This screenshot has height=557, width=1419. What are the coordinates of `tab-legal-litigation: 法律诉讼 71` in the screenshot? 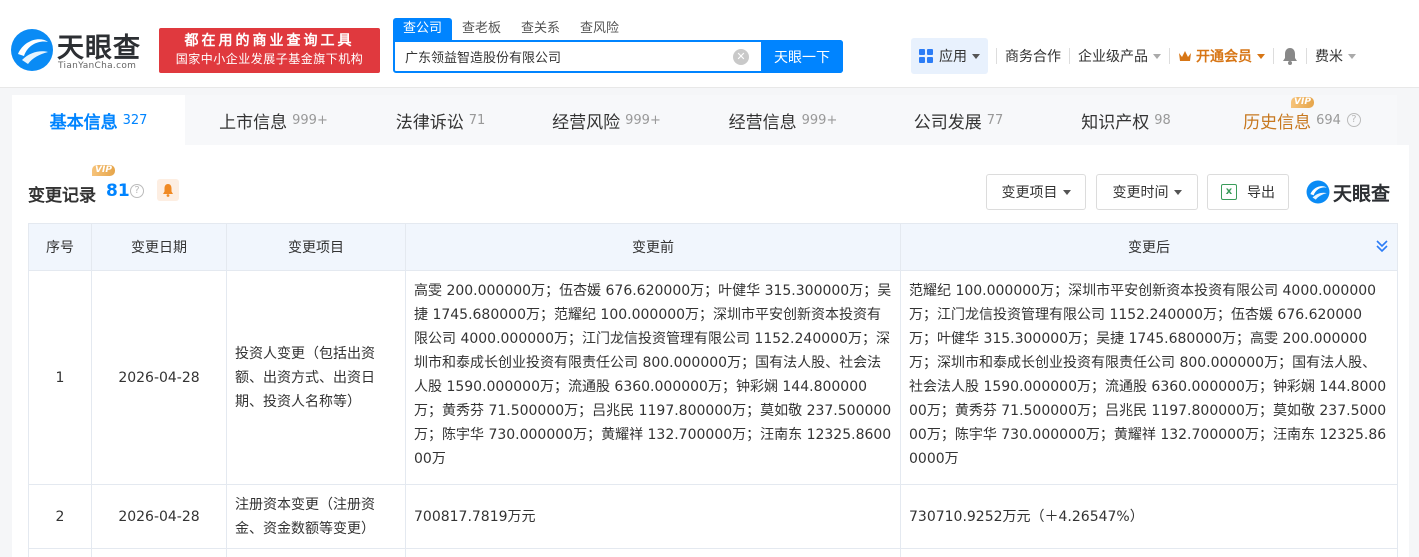 It's located at (440, 120).